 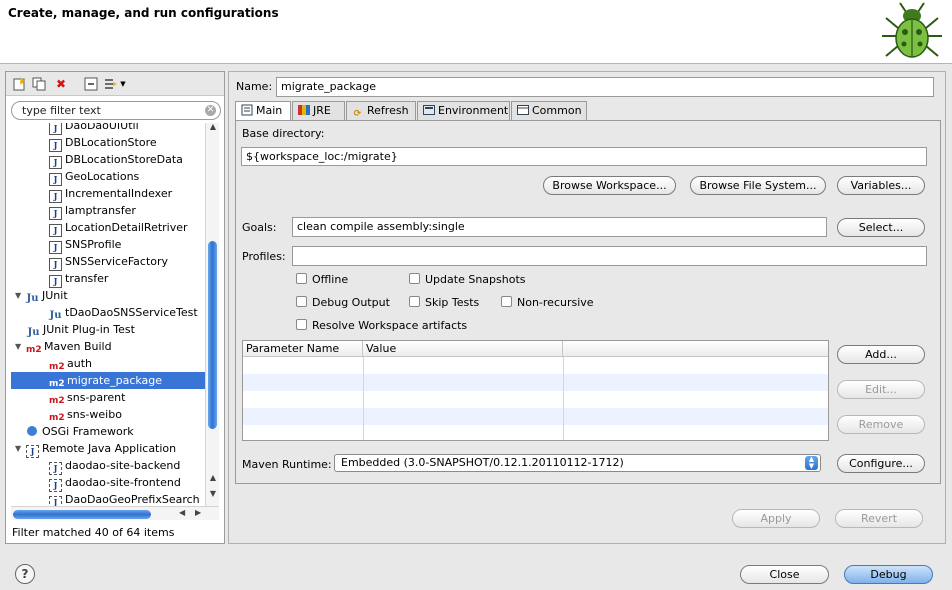 I want to click on tree-item: J GeoLocations, so click(x=108, y=177).